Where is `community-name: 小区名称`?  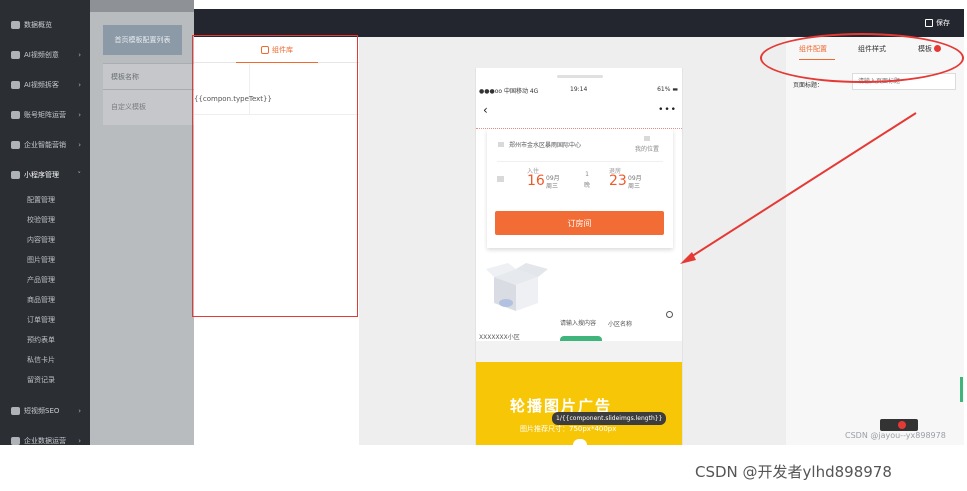 community-name: 小区名称 is located at coordinates (620, 324).